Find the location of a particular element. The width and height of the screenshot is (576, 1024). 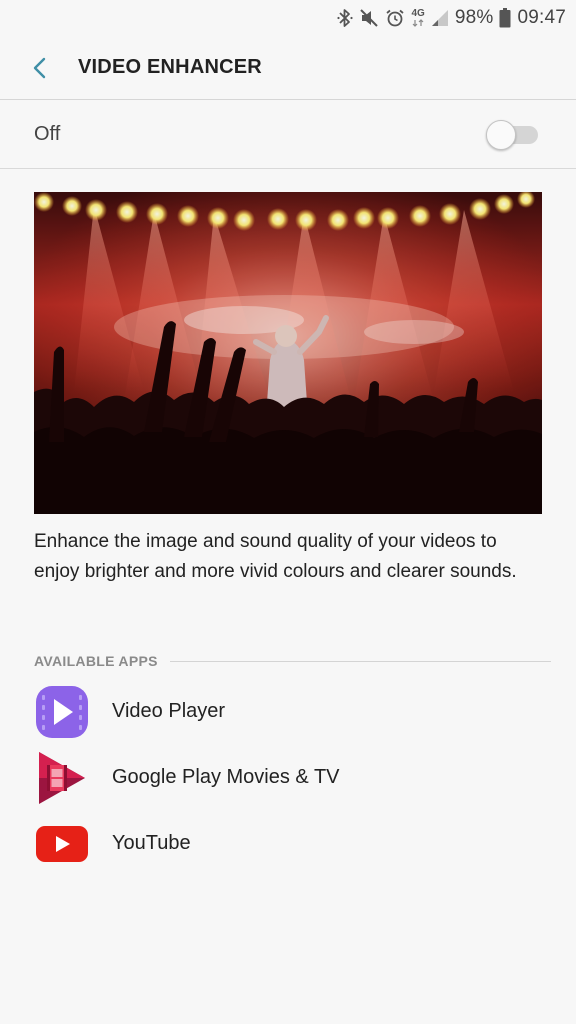

available-apps-title: AVAILABLE APPS is located at coordinates (96, 661).